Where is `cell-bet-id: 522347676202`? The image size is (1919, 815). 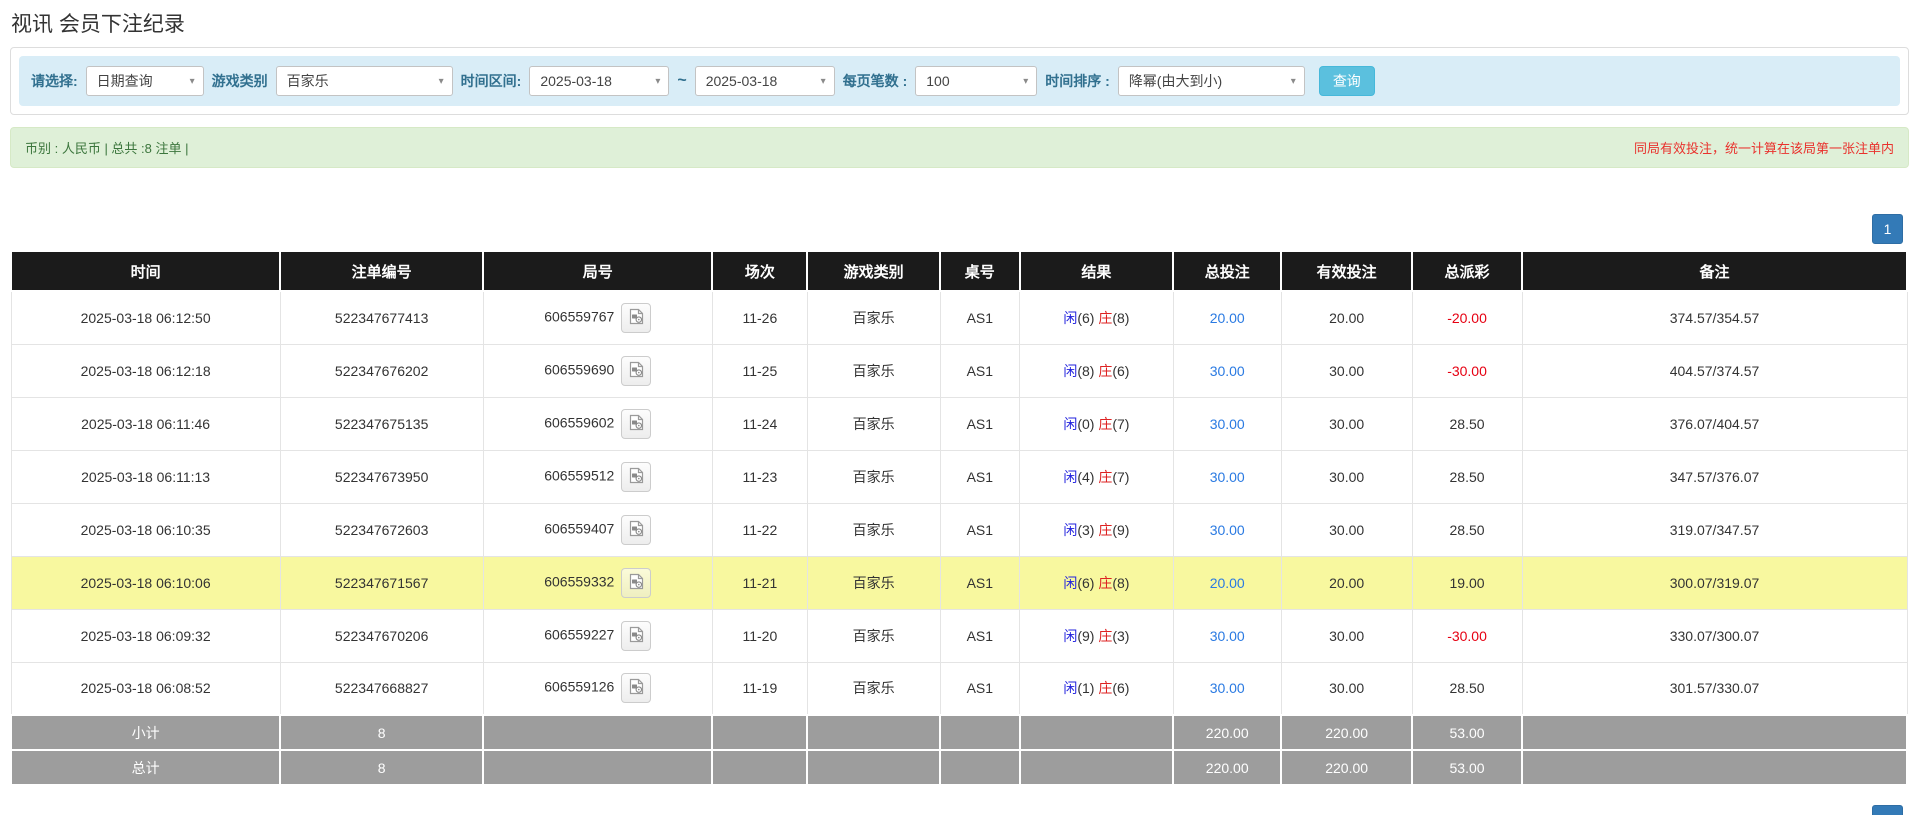
cell-bet-id: 522347676202 is located at coordinates (381, 370).